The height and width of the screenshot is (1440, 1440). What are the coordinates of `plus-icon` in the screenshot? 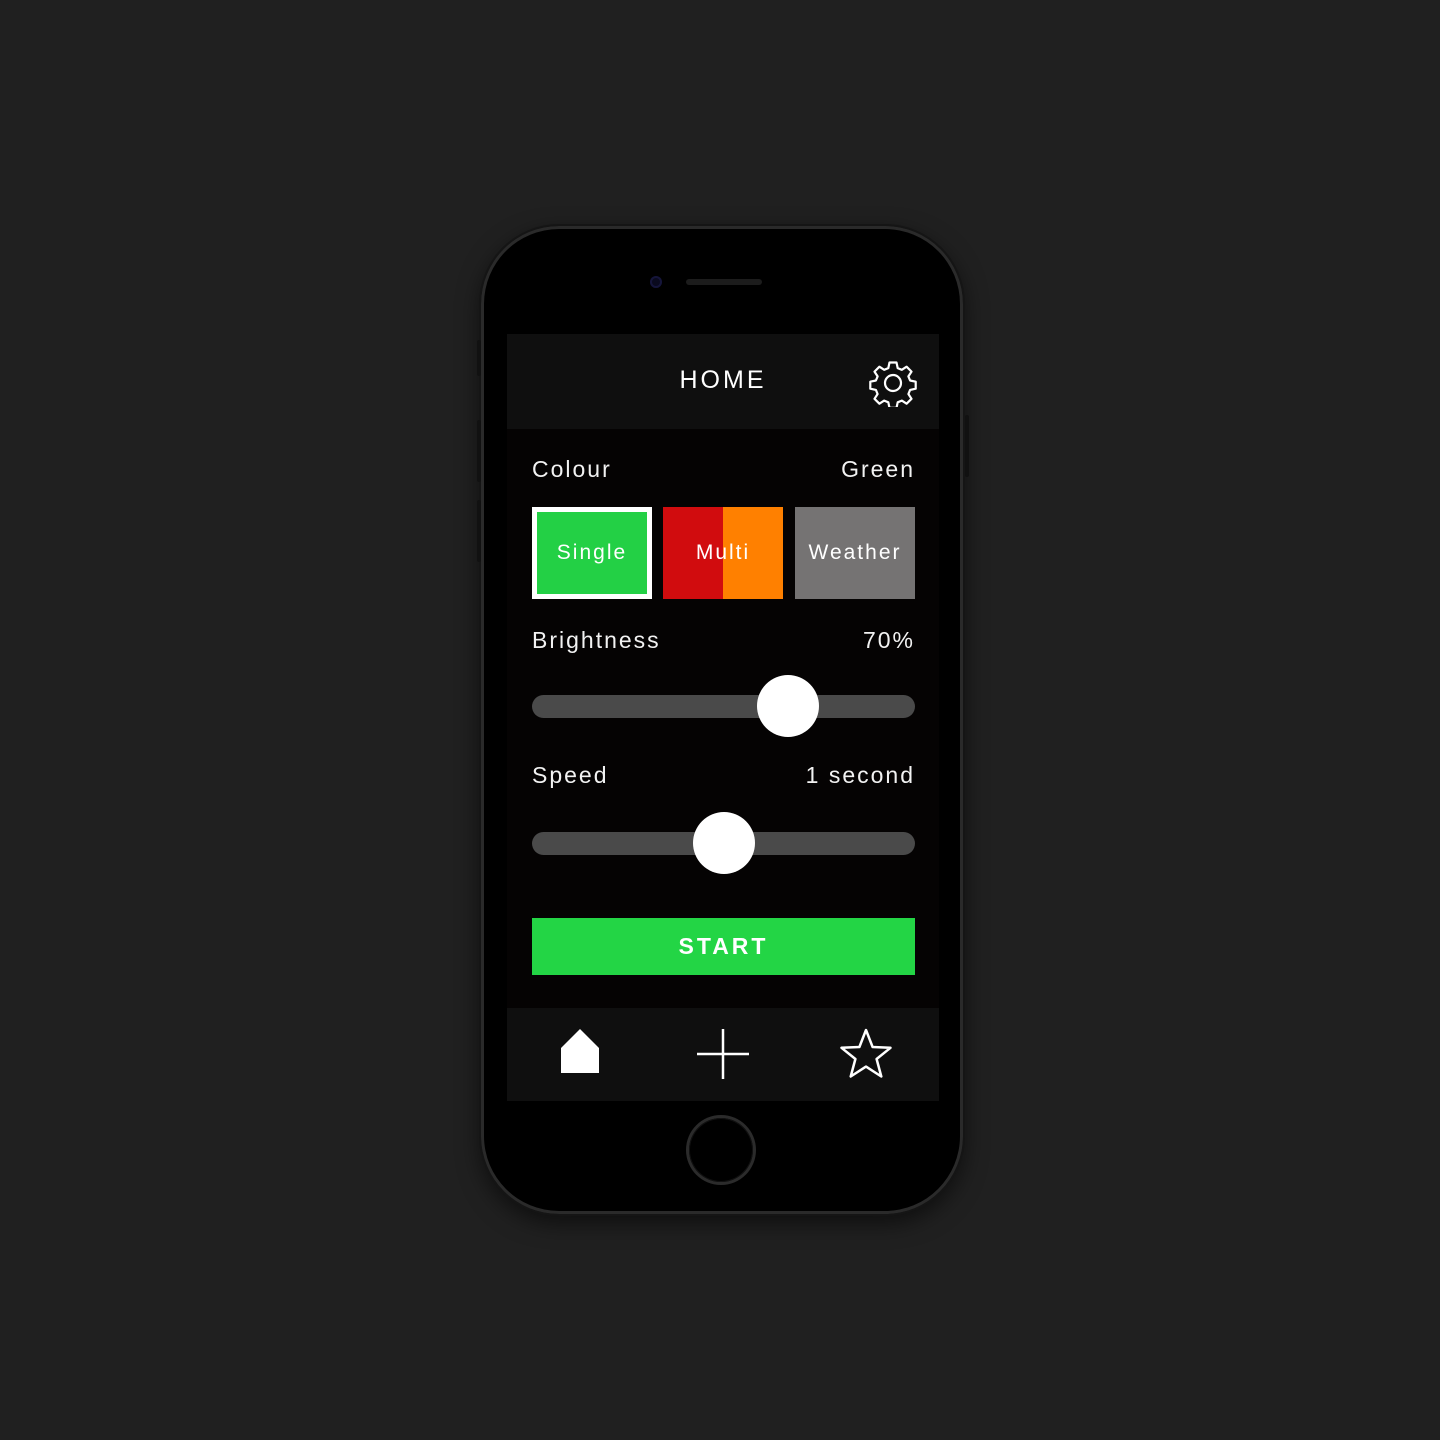 It's located at (723, 1056).